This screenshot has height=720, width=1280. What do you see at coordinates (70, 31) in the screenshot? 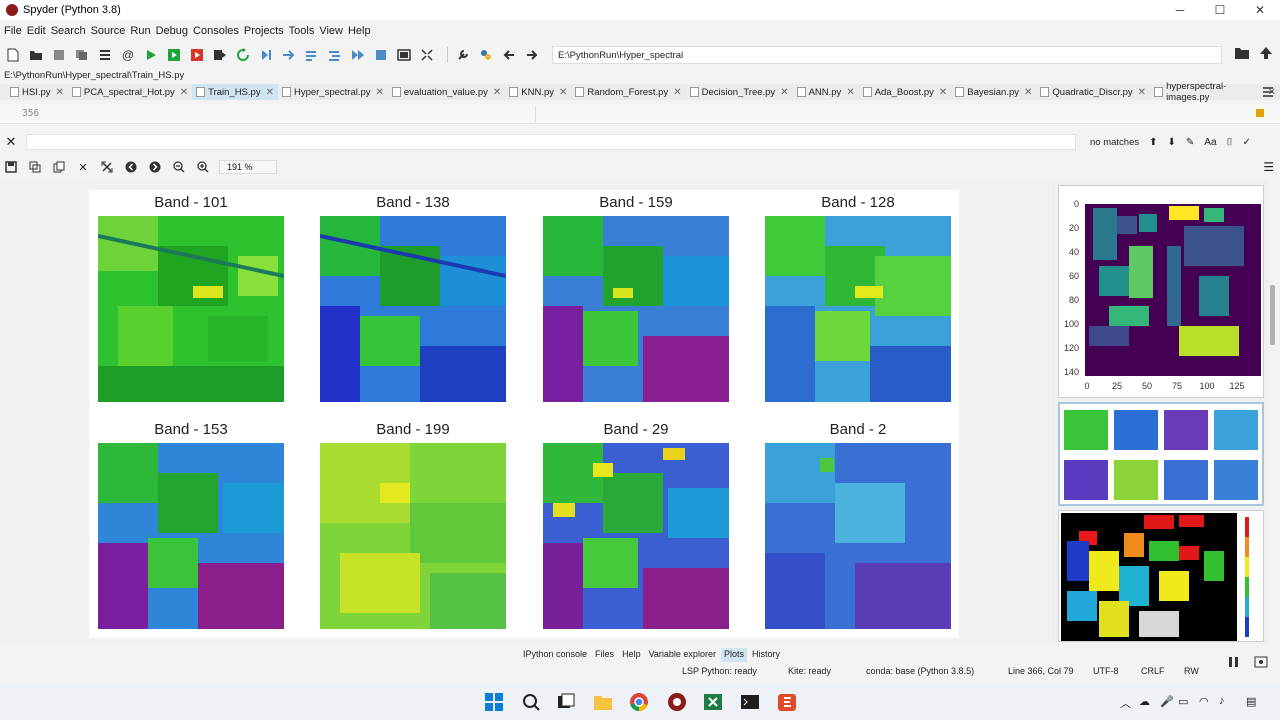
I see `menu-search: Search` at bounding box center [70, 31].